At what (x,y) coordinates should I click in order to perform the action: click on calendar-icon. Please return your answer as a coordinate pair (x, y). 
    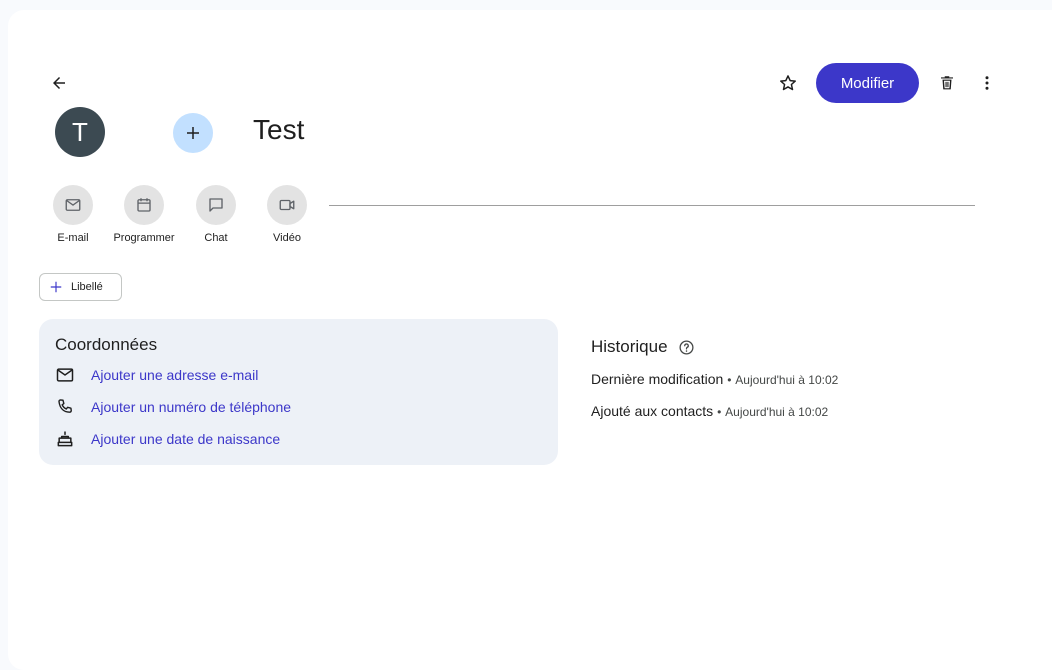
    Looking at the image, I should click on (144, 205).